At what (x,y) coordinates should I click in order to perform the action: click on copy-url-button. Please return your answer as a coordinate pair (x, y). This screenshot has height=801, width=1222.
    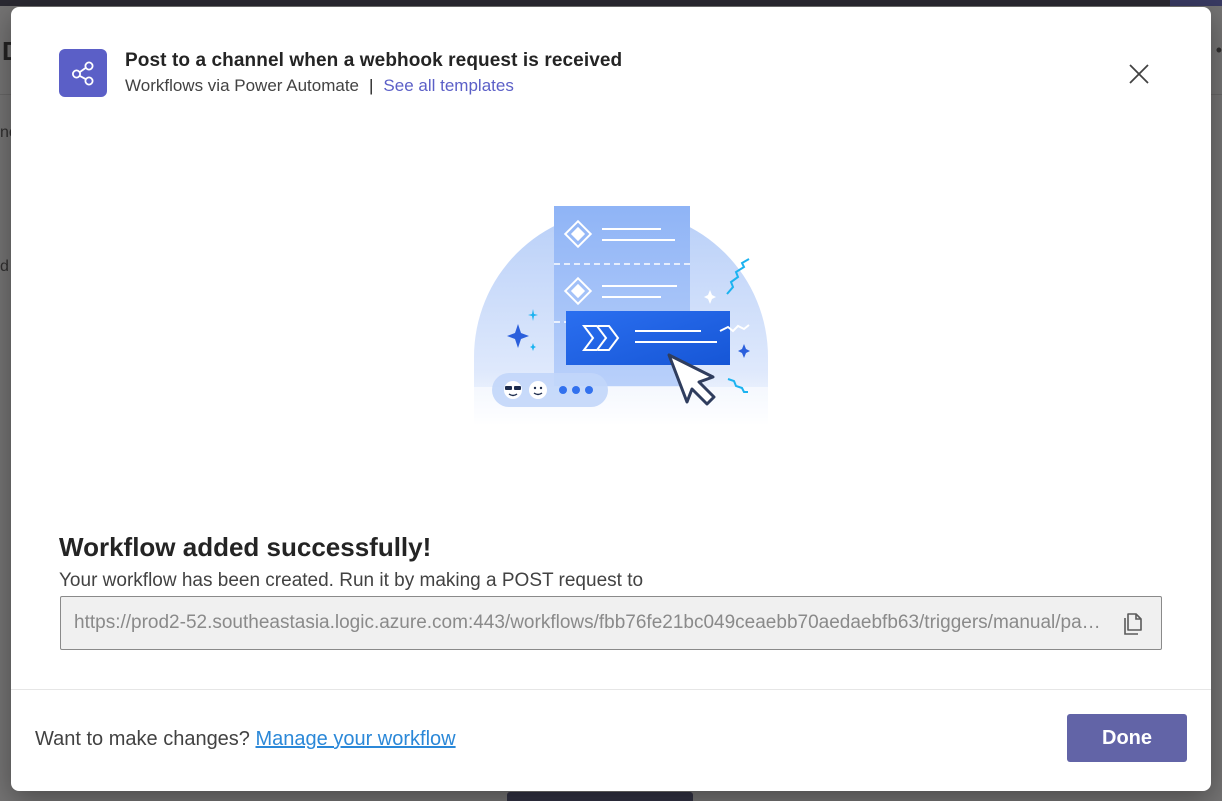
    Looking at the image, I should click on (1134, 624).